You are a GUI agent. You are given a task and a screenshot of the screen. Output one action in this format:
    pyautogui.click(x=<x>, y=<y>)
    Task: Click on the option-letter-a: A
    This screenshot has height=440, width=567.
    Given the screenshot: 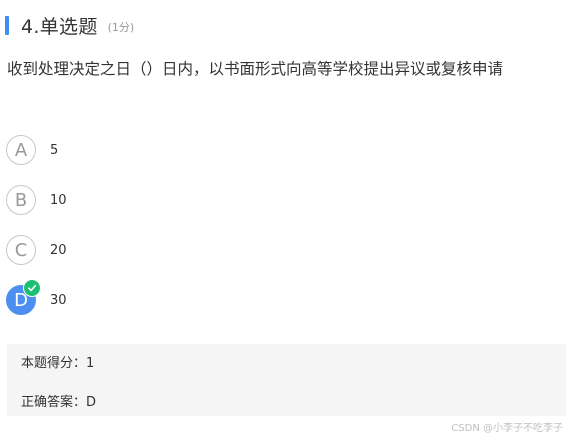 What is the action you would take?
    pyautogui.click(x=21, y=150)
    